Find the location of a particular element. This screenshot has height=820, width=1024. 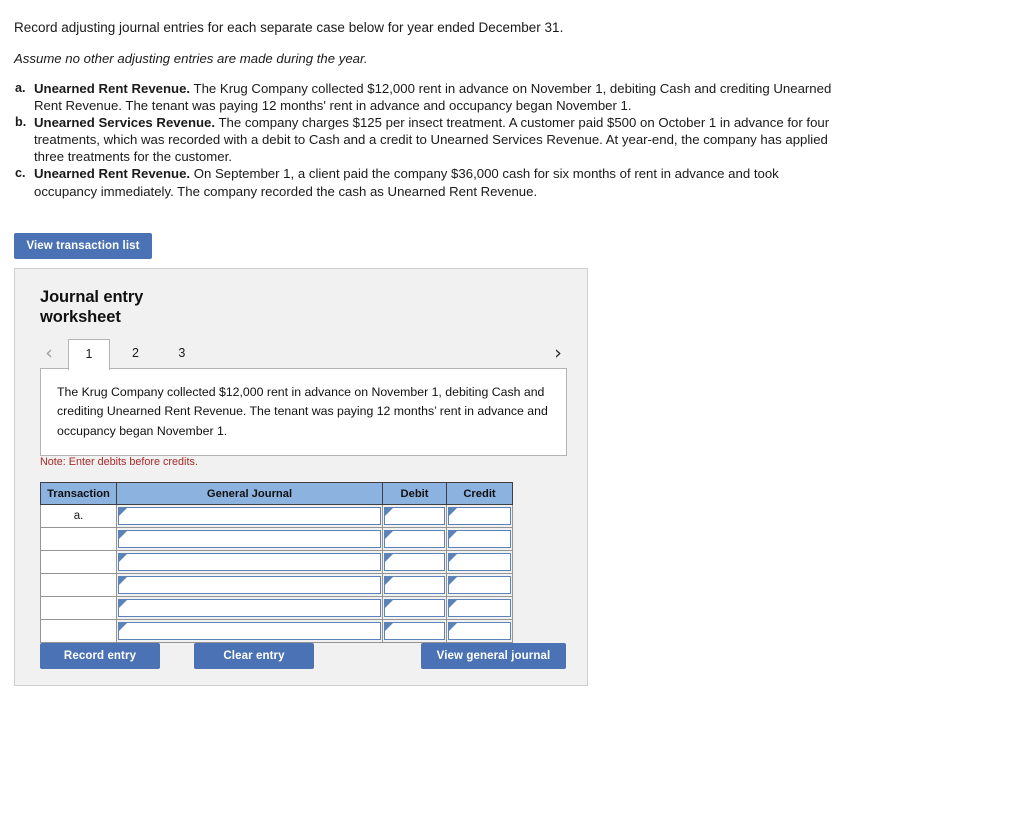

tab-2: 2 is located at coordinates (135, 353).